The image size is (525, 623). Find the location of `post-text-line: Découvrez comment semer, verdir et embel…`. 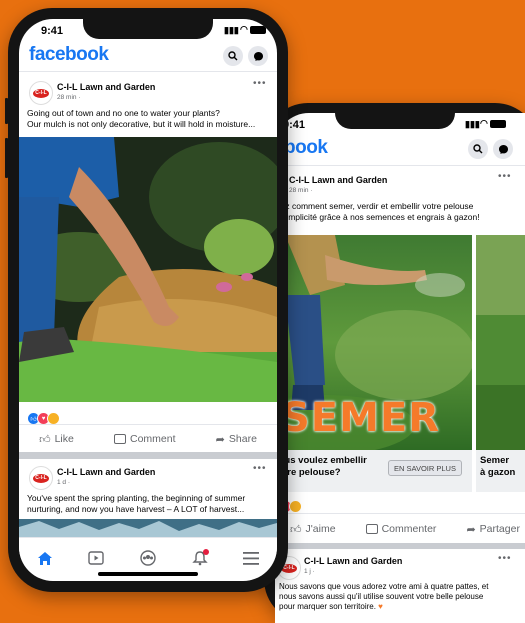

post-text-line: Découvrez comment semer, verdir et embel… is located at coordinates (374, 206).